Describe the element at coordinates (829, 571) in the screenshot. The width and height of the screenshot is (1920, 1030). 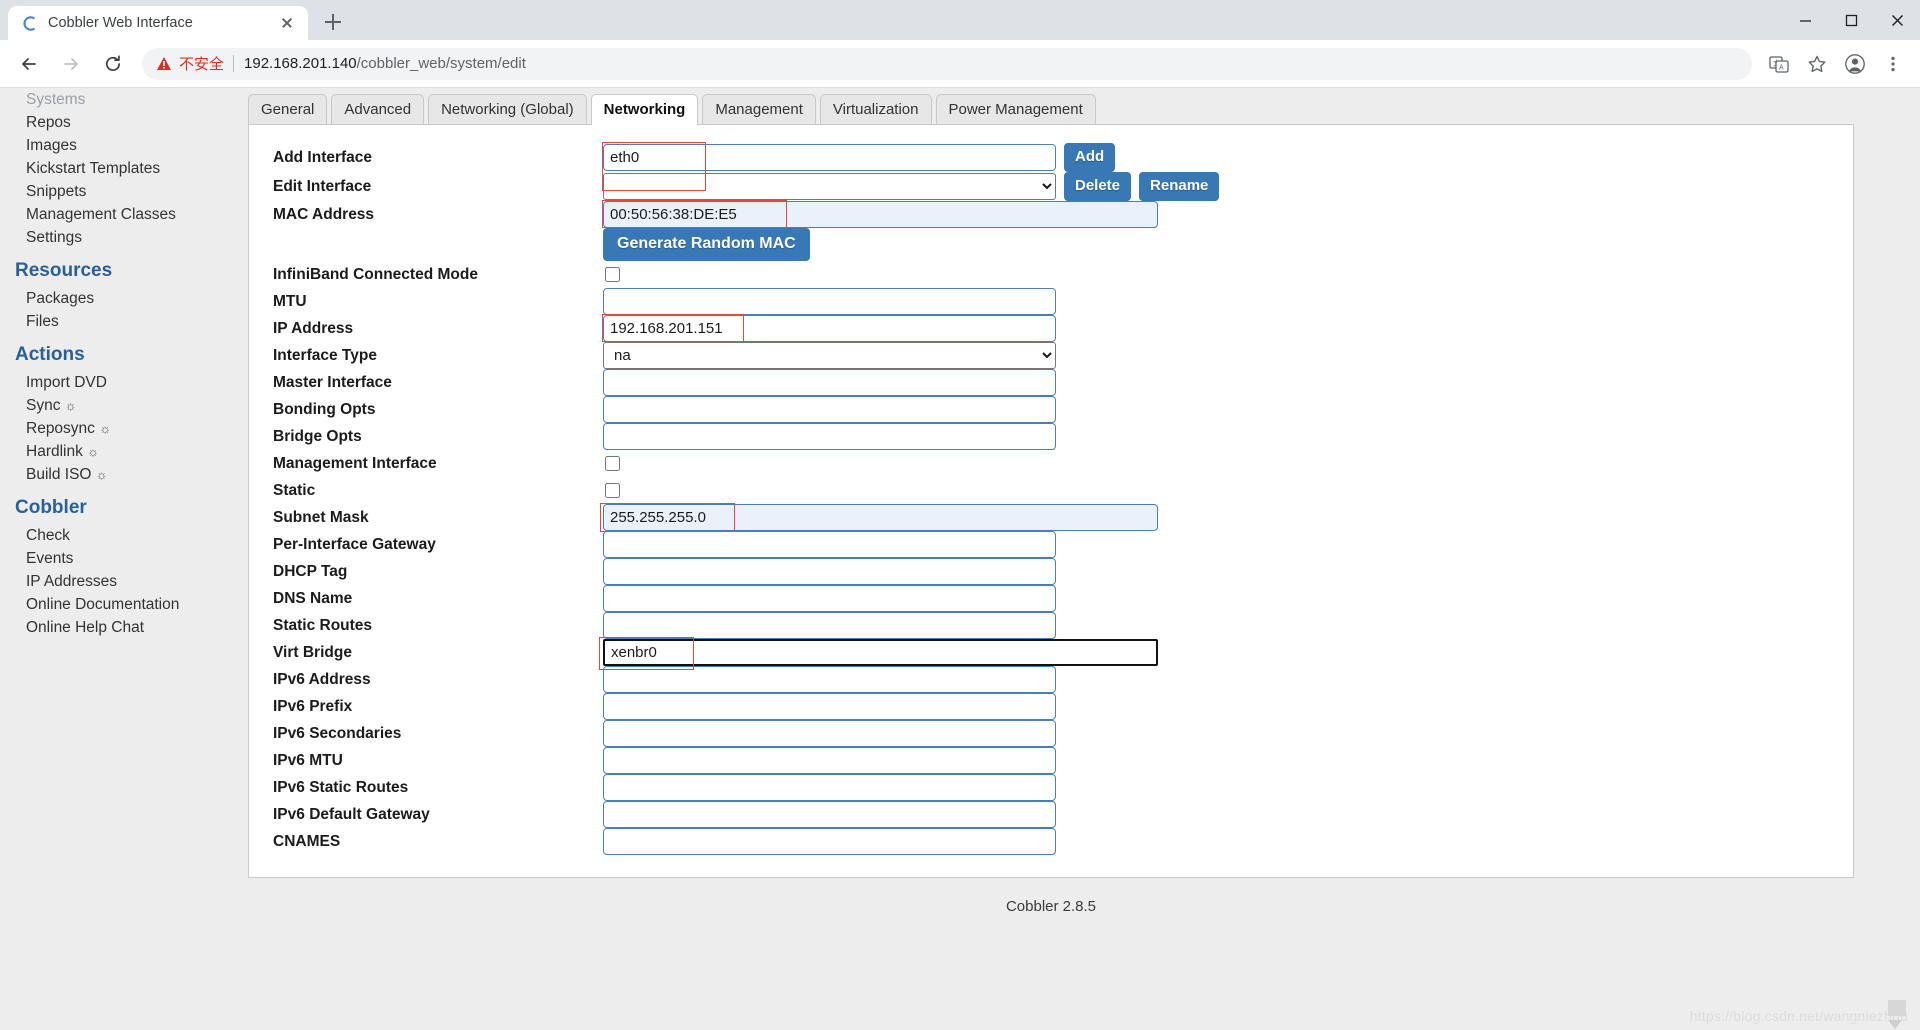
I see `dhcp-tag-input` at that location.